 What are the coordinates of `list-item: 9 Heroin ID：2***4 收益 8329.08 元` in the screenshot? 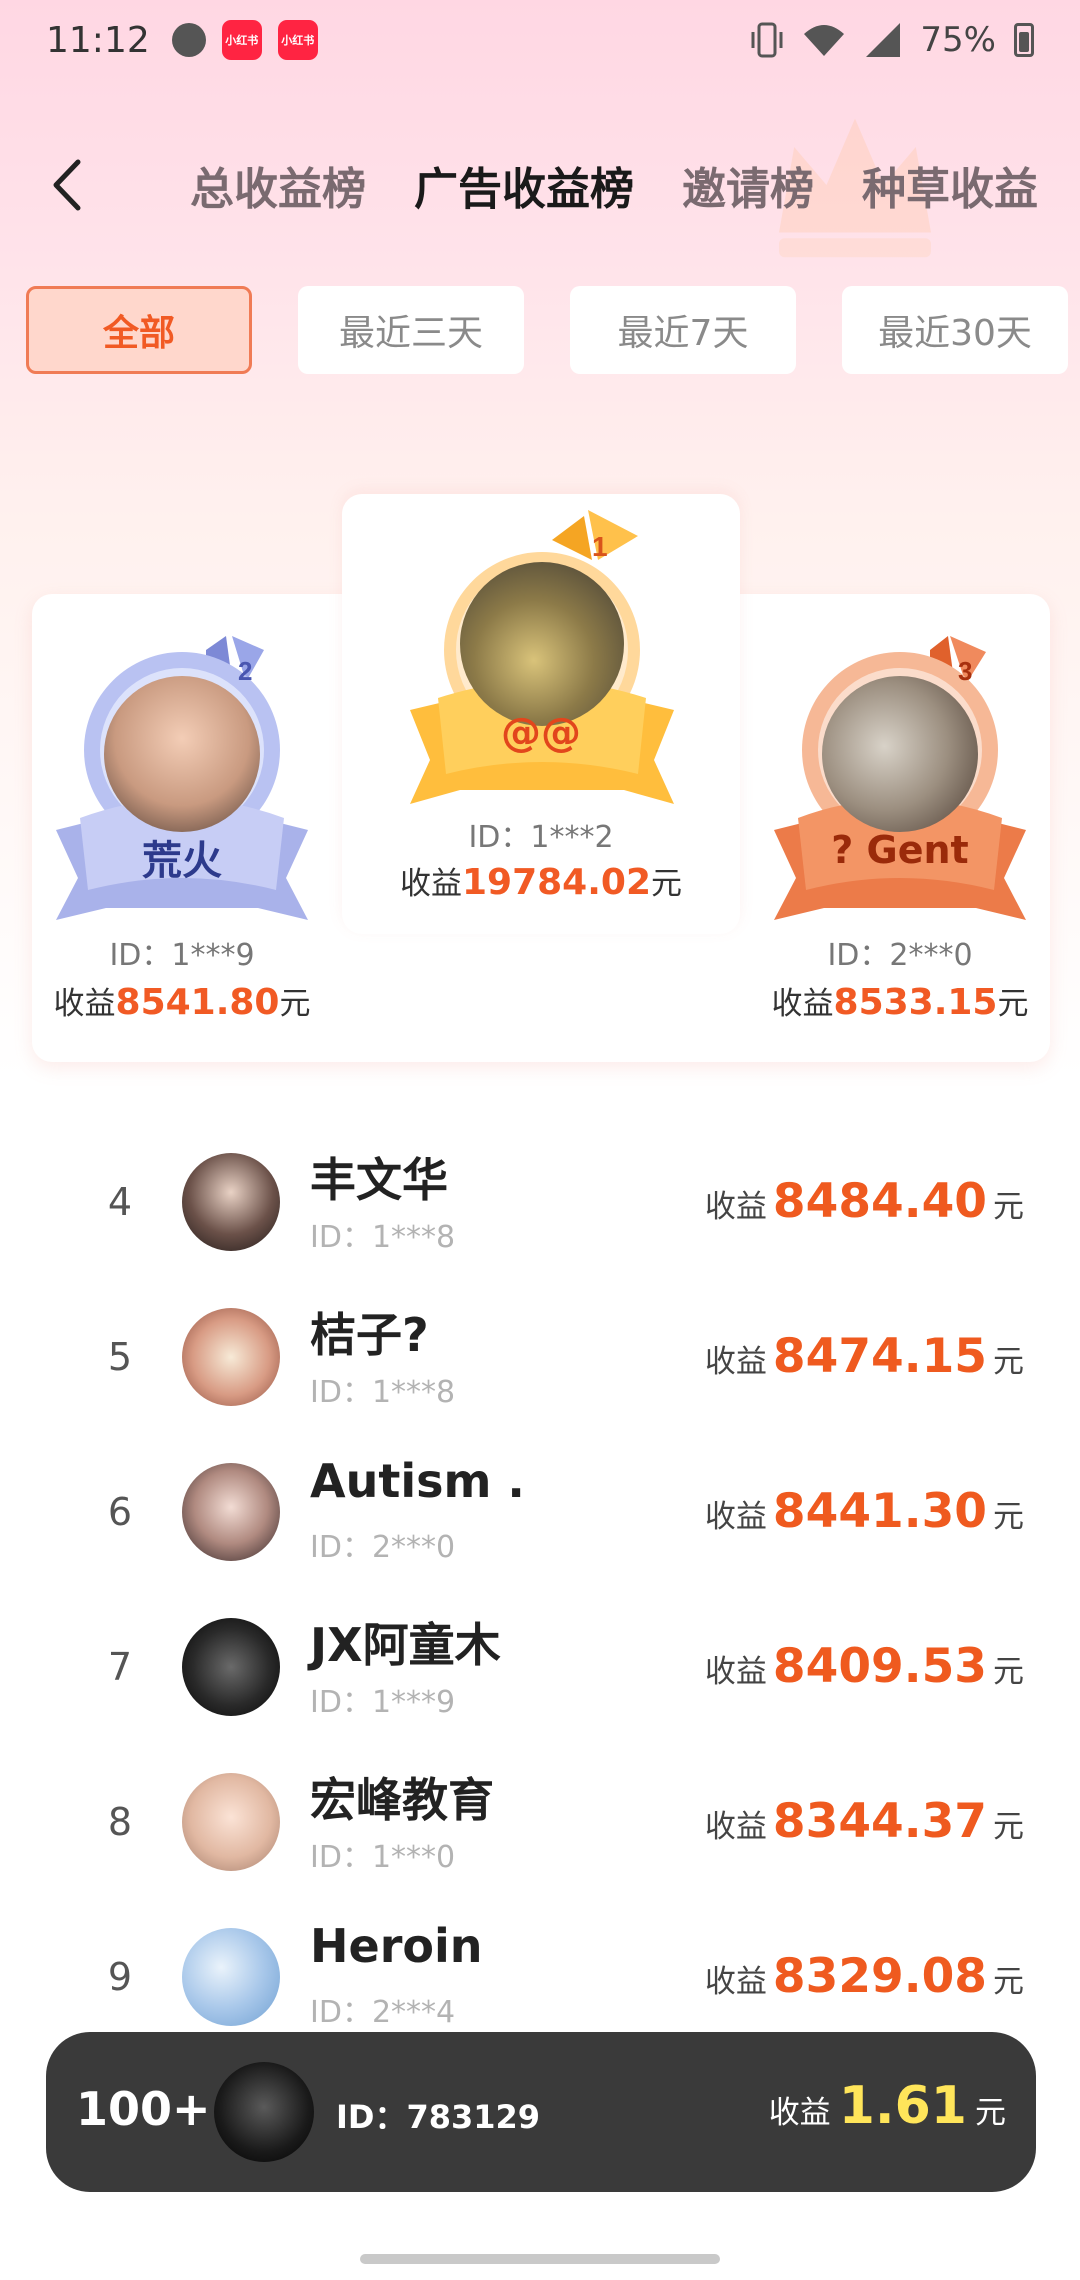 It's located at (540, 1976).